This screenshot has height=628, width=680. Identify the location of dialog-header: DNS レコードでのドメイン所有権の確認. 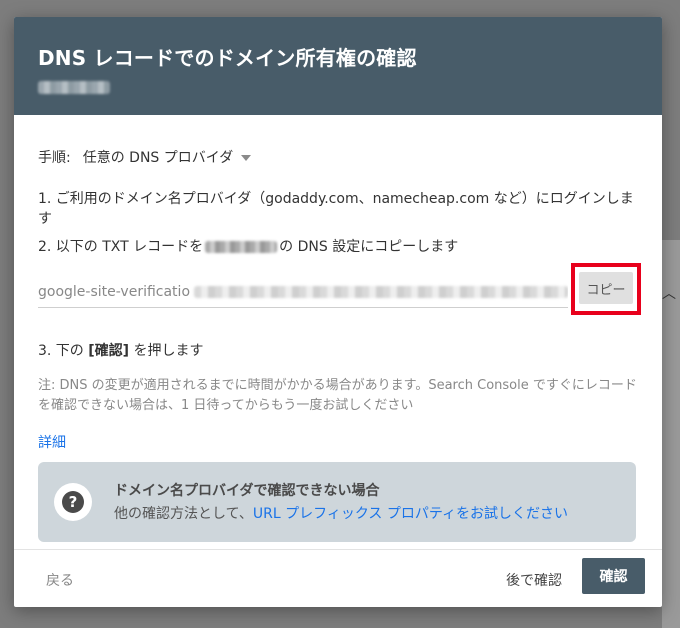
(338, 66).